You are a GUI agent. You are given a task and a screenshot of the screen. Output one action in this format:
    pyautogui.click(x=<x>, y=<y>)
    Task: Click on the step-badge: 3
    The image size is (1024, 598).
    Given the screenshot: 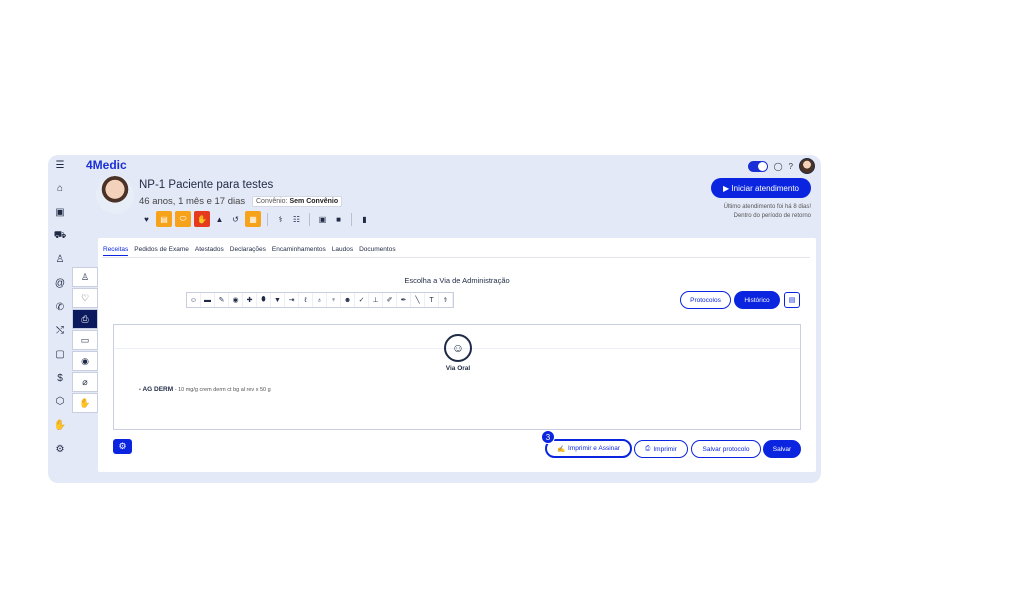 What is the action you would take?
    pyautogui.click(x=548, y=437)
    